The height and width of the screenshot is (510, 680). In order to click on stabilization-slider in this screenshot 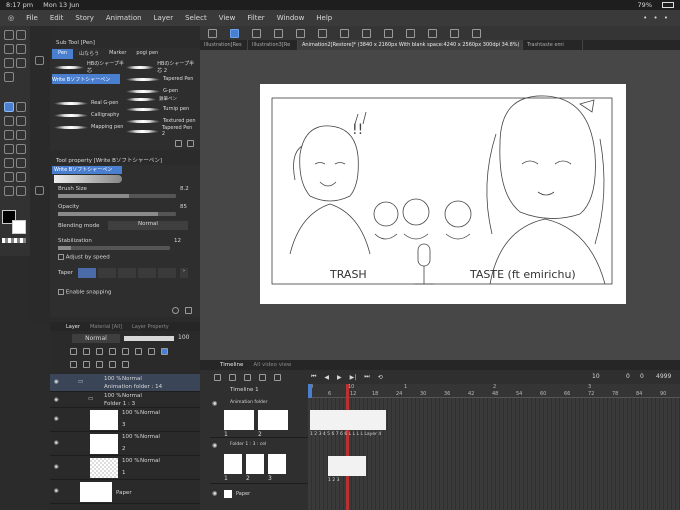, I will do `click(114, 248)`.